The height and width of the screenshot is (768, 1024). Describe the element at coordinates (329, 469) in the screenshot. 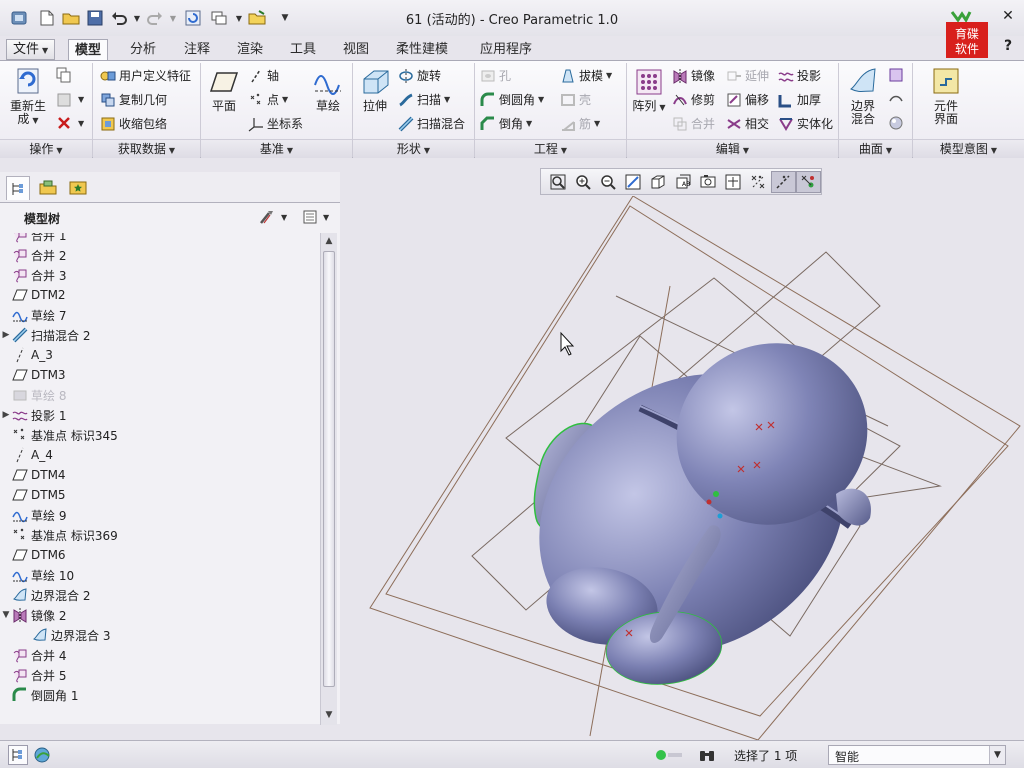

I see `scroll-thumb` at that location.